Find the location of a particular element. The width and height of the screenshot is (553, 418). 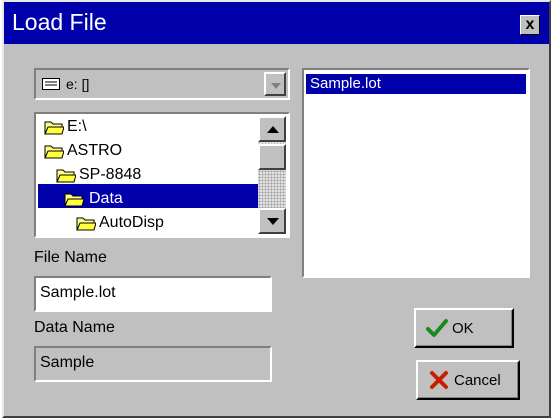

tree-item: AutoDisp is located at coordinates (120, 224).